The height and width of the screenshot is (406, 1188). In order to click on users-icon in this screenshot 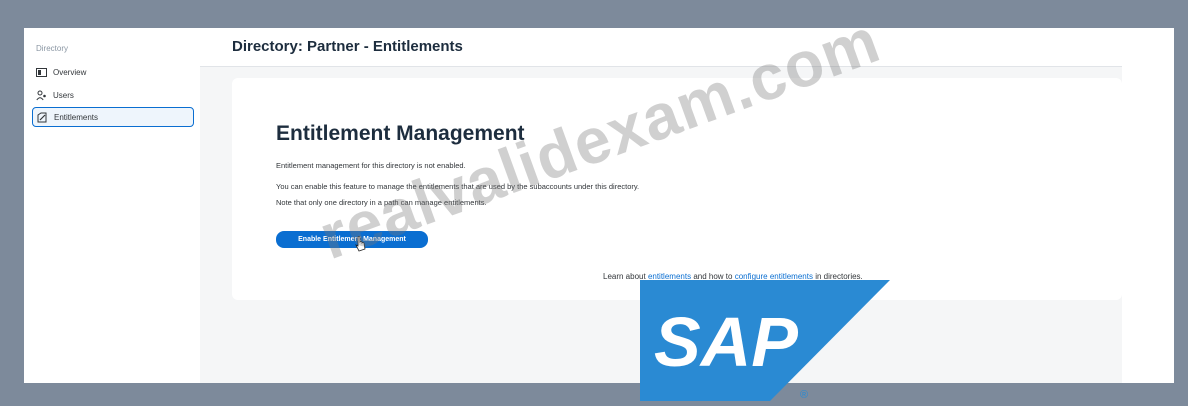, I will do `click(41, 95)`.